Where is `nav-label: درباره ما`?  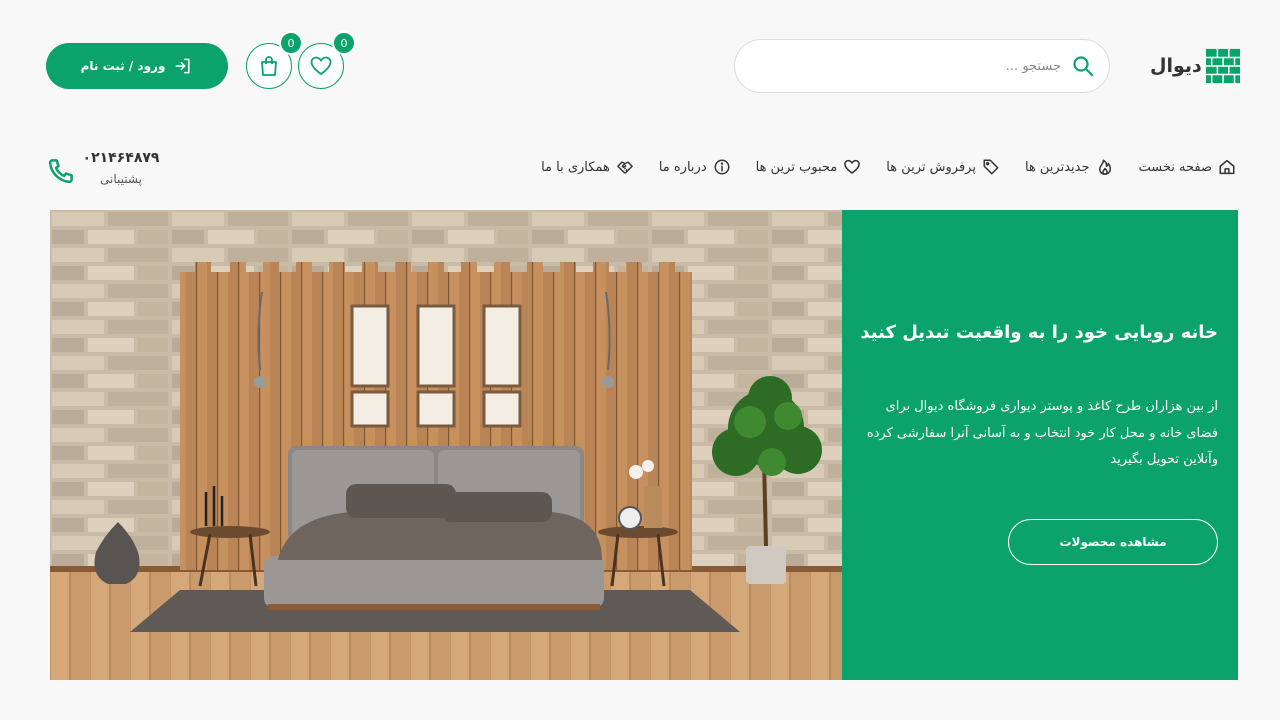 nav-label: درباره ما is located at coordinates (682, 167).